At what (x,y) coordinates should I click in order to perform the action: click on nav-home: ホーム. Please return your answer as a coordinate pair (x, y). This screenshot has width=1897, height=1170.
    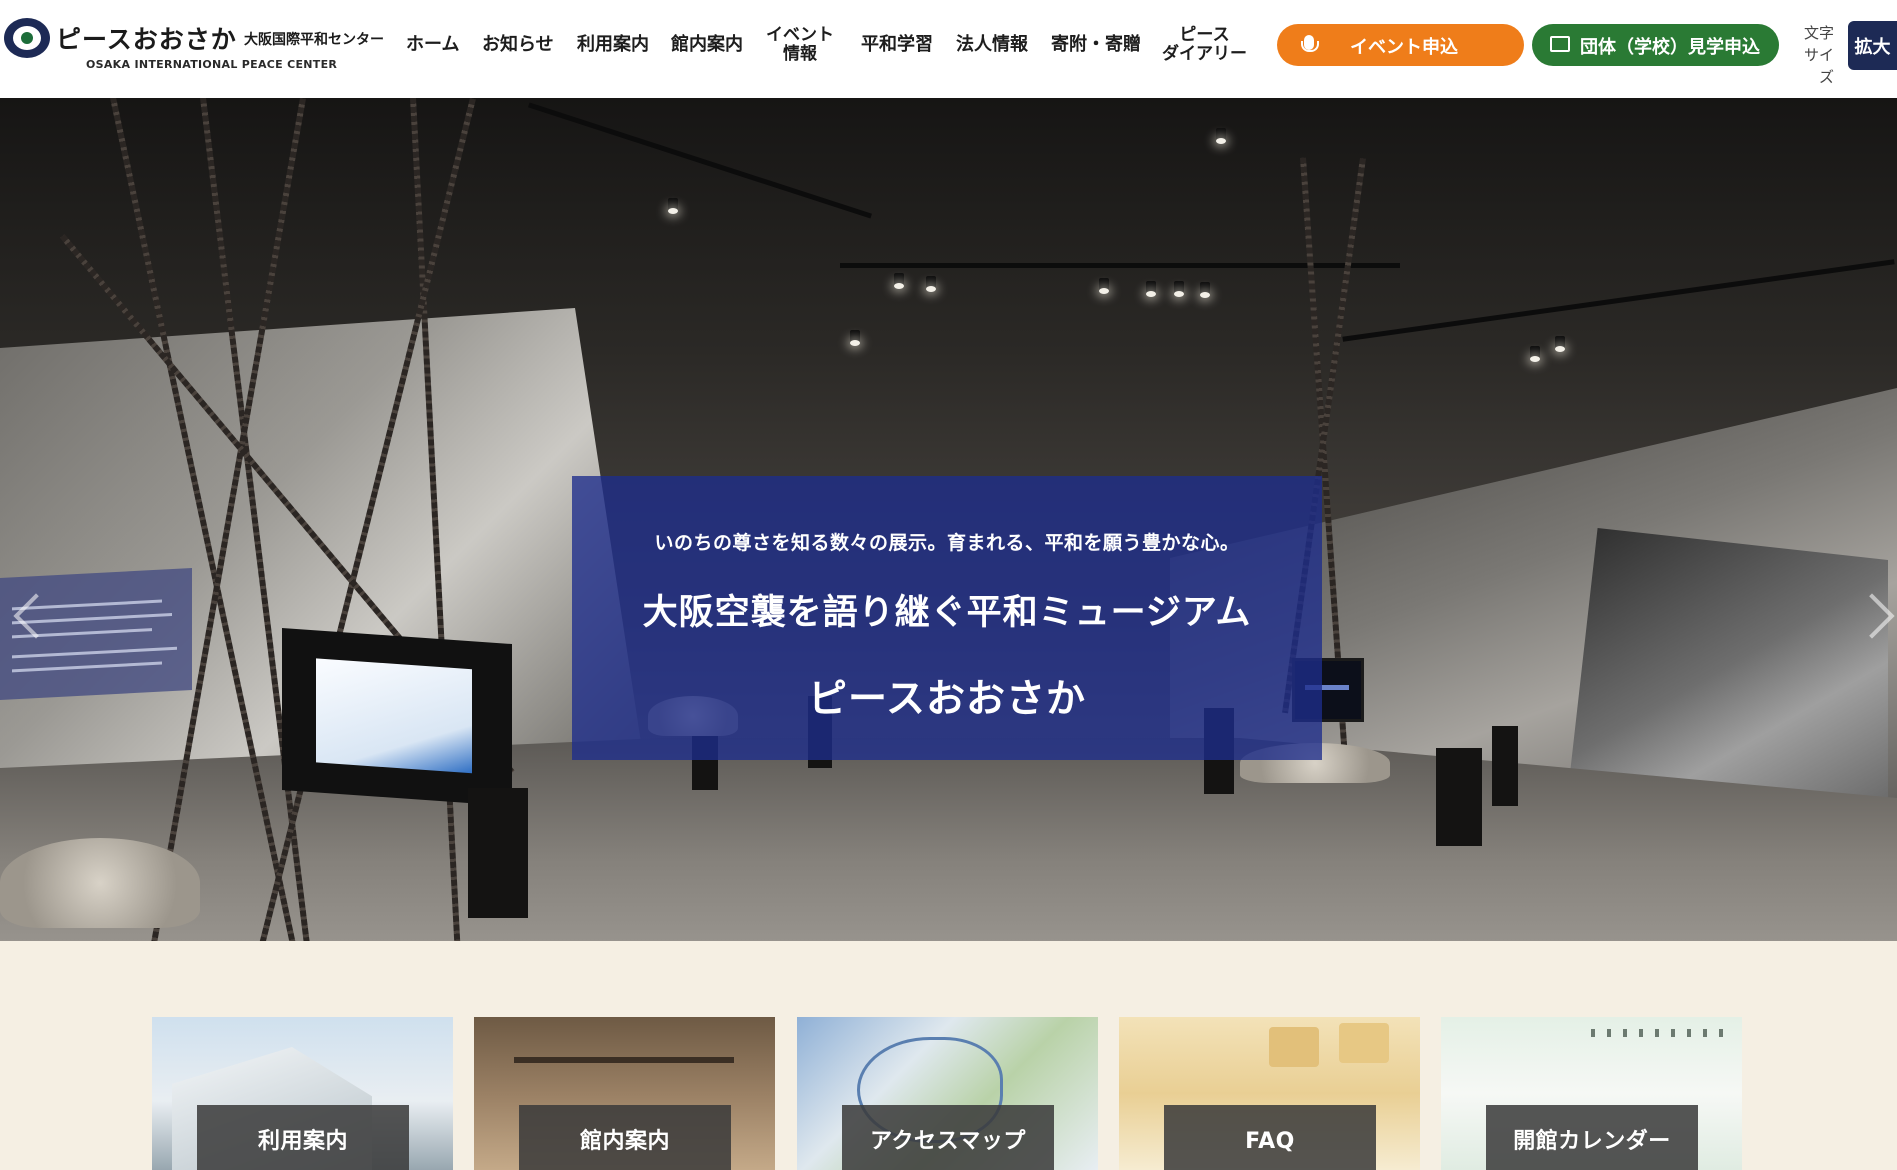
    Looking at the image, I should click on (432, 45).